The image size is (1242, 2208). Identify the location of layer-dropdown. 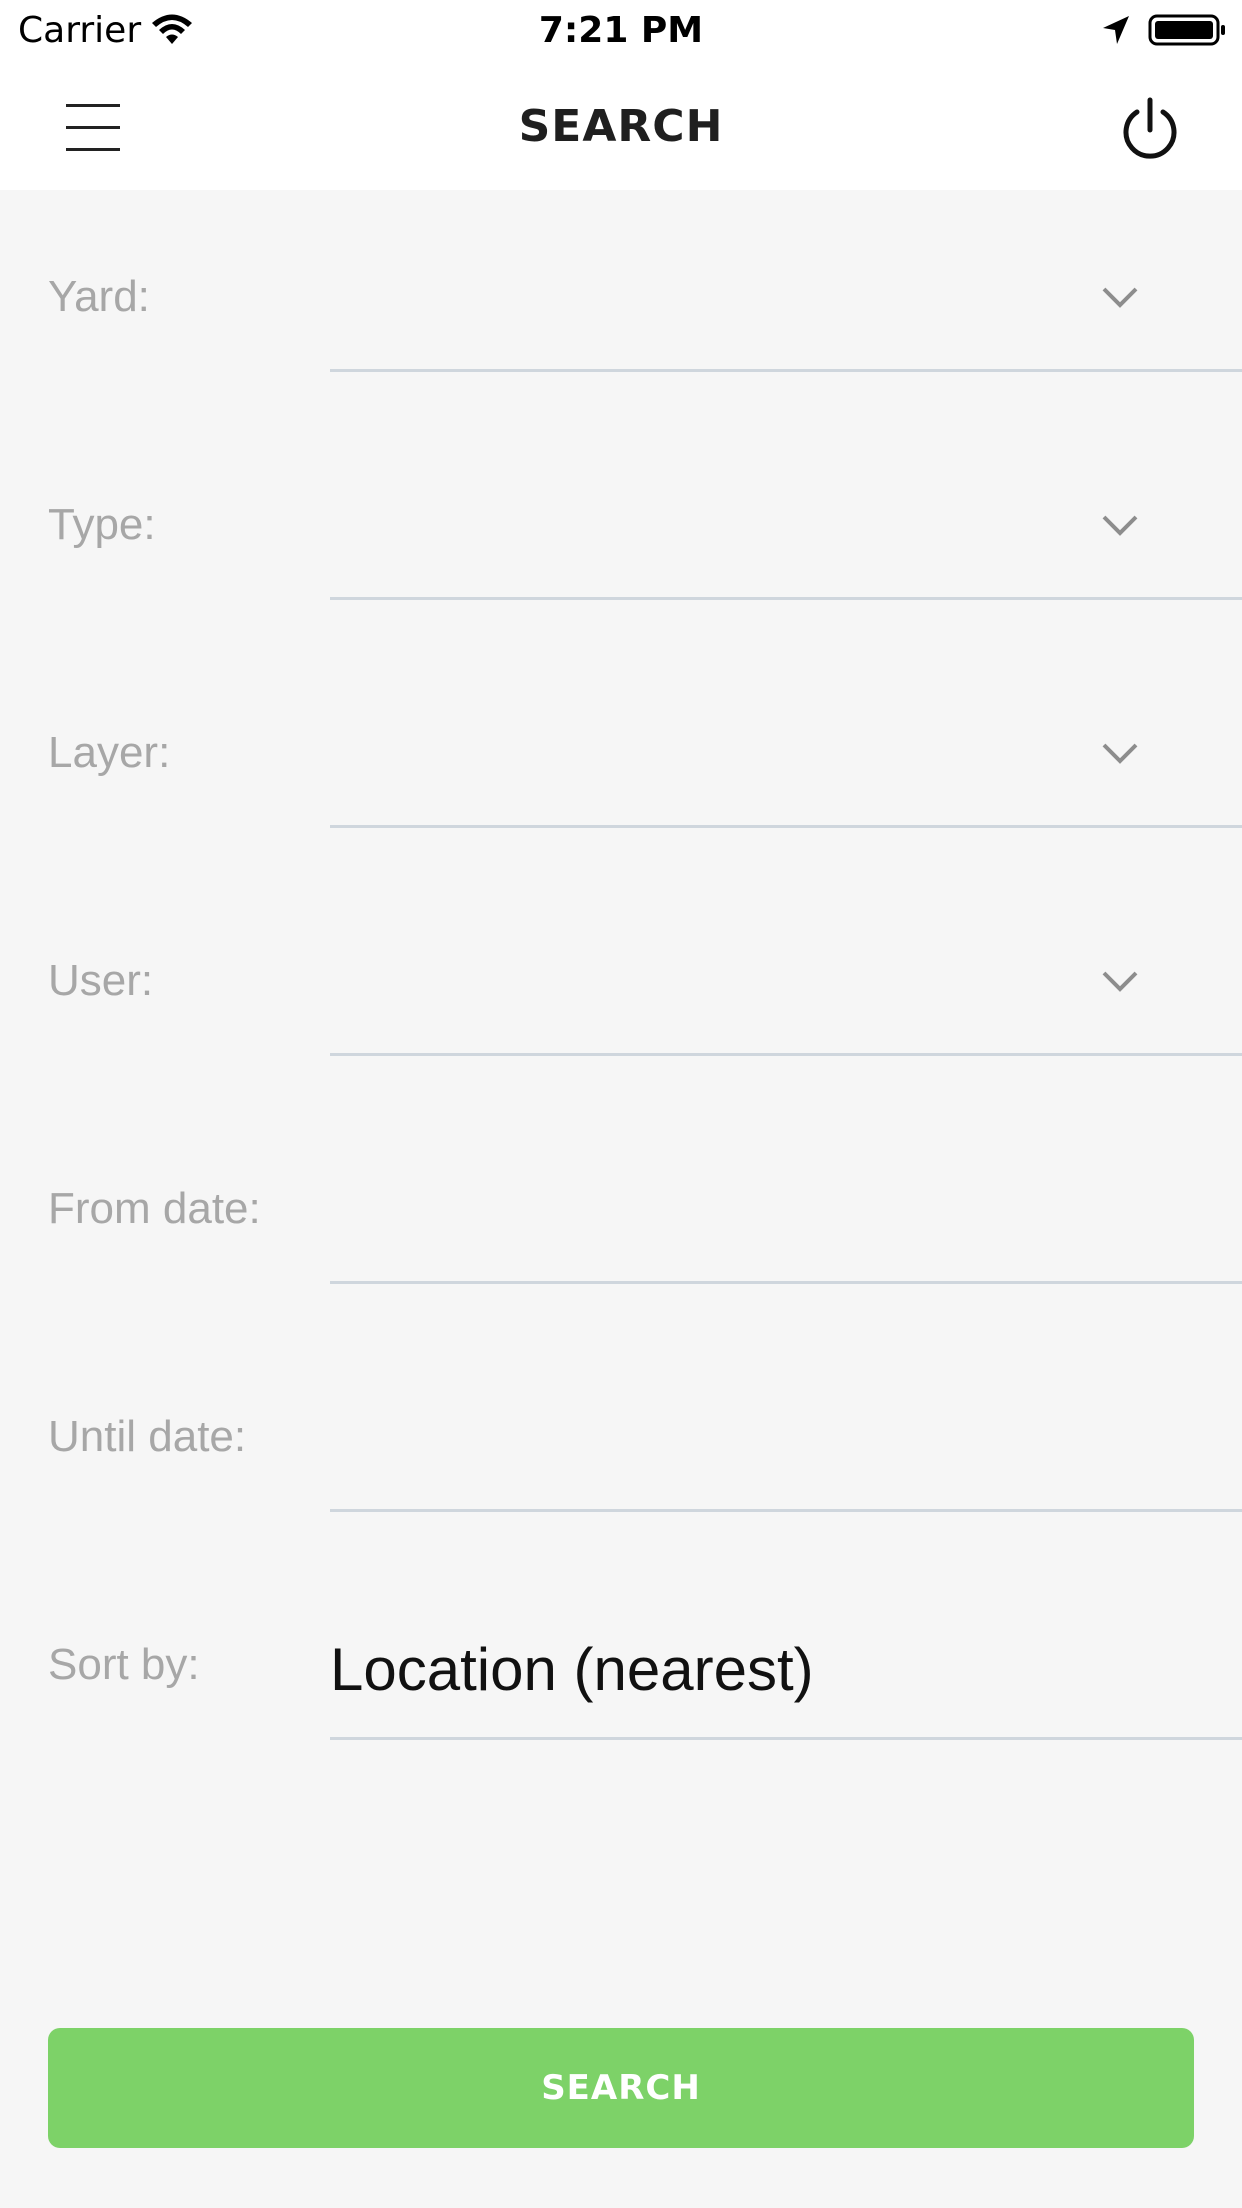
(786, 757).